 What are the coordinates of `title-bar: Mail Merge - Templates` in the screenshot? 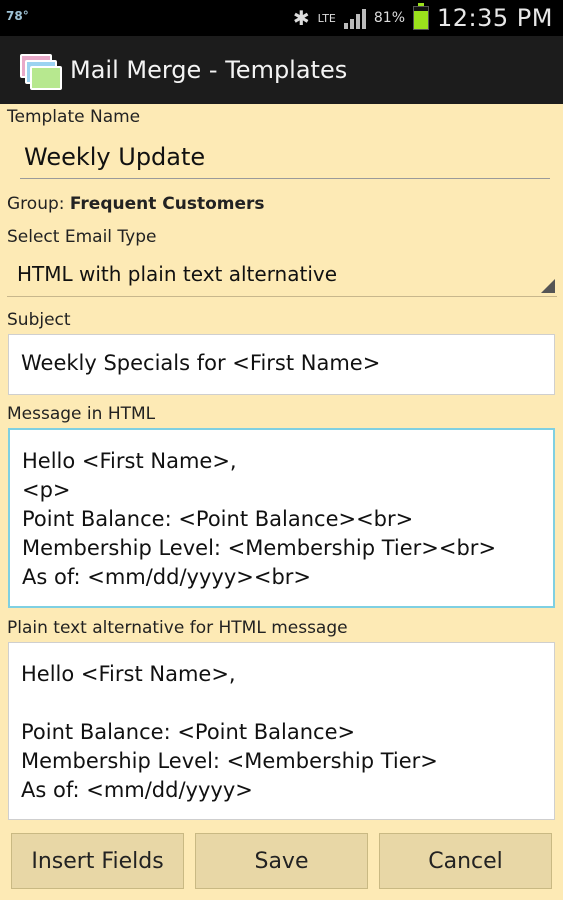 It's located at (281, 70).